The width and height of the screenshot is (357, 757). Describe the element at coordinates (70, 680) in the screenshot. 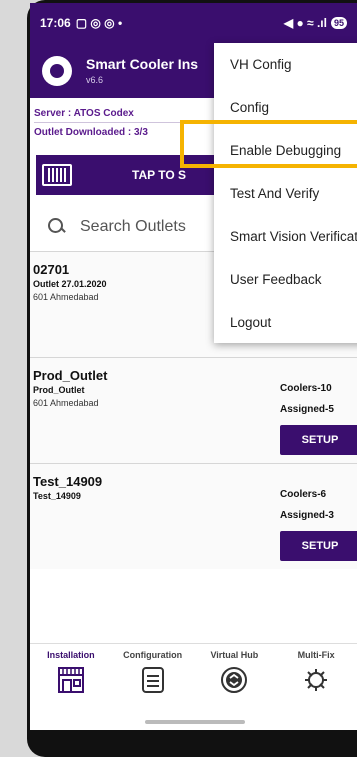

I see `store-icon` at that location.